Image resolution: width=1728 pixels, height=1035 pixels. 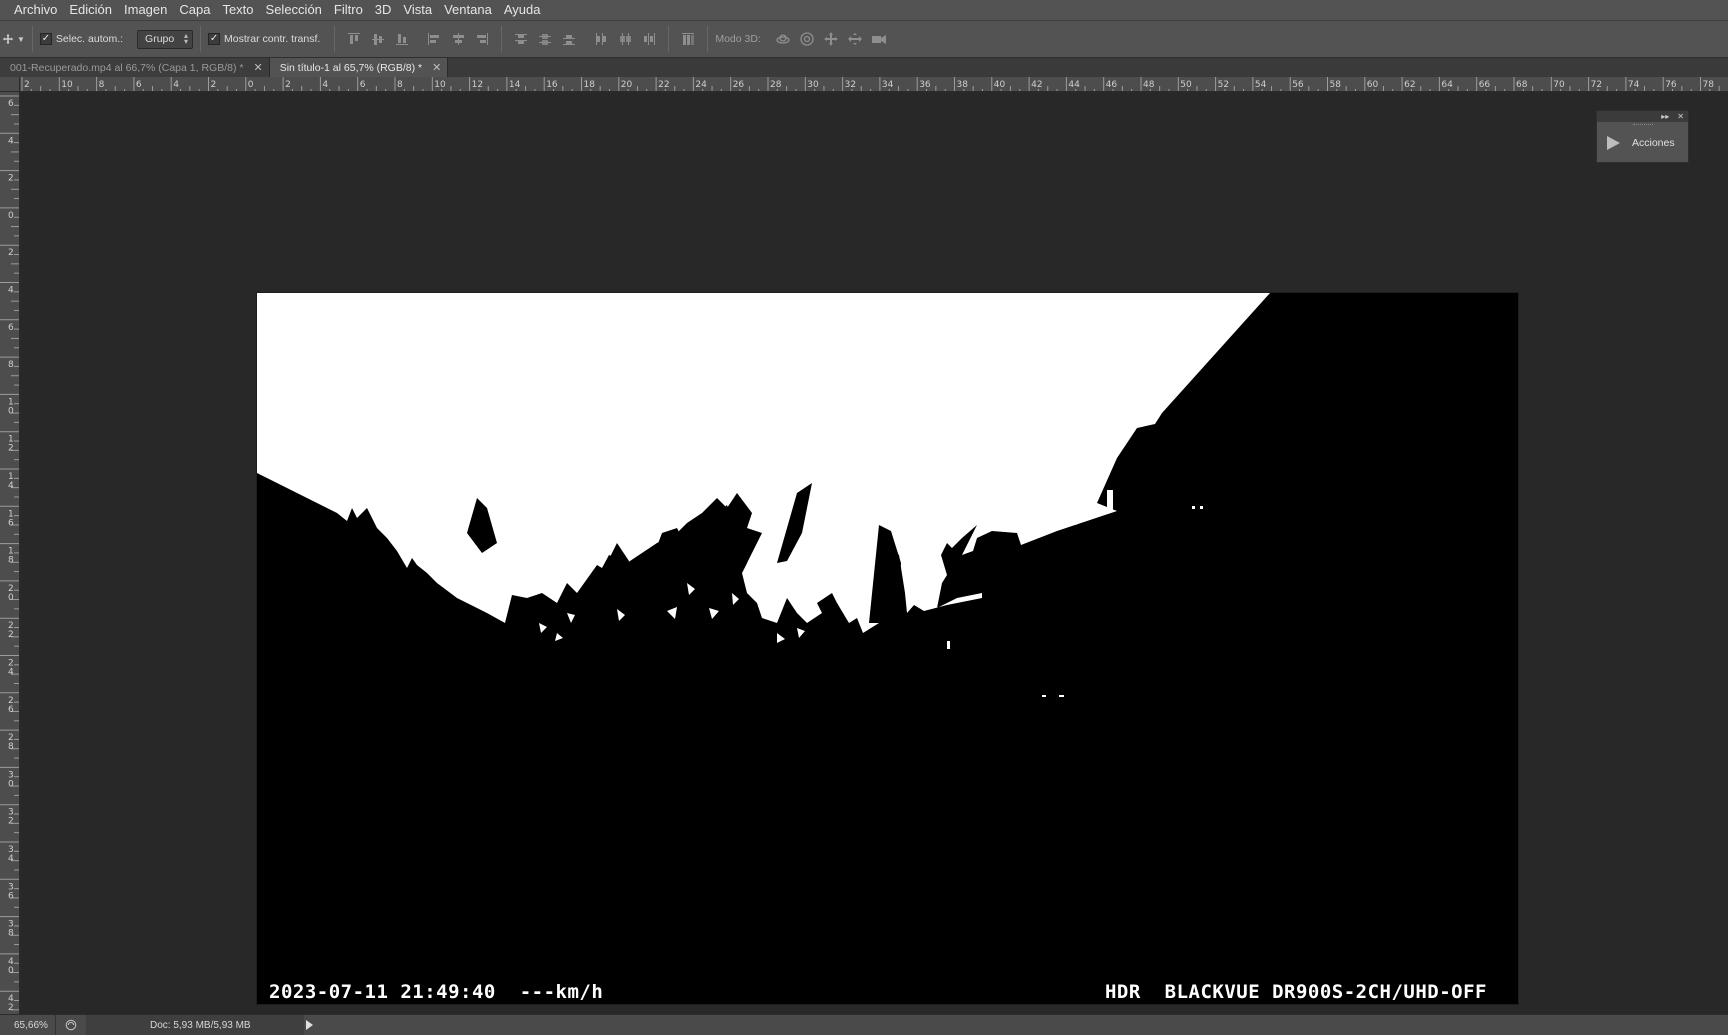 What do you see at coordinates (417, 10) in the screenshot?
I see `menu-vista: Vista` at bounding box center [417, 10].